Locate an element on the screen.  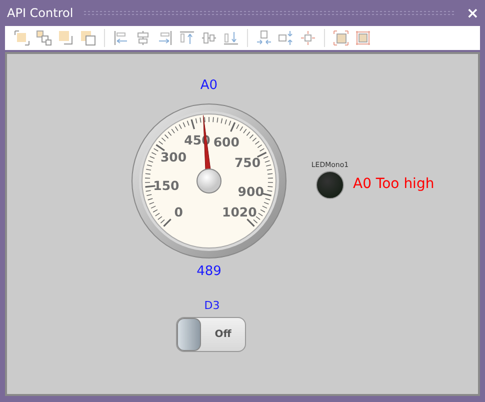
scale-label: 900 is located at coordinates (251, 191).